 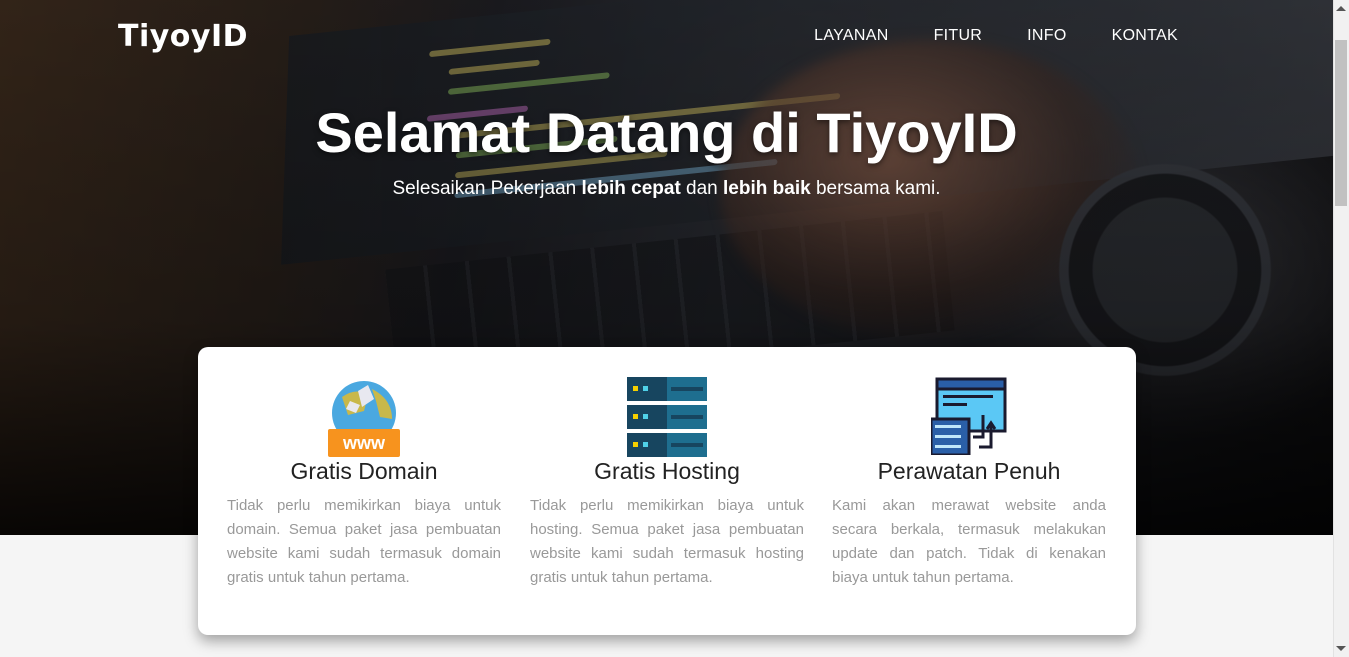 I want to click on www-icon-text: www, so click(x=364, y=443).